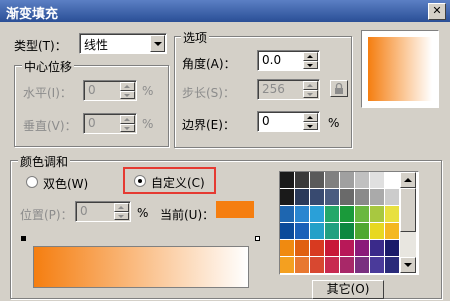 The height and width of the screenshot is (301, 450). What do you see at coordinates (288, 89) in the screenshot?
I see `steps-spinner: 256` at bounding box center [288, 89].